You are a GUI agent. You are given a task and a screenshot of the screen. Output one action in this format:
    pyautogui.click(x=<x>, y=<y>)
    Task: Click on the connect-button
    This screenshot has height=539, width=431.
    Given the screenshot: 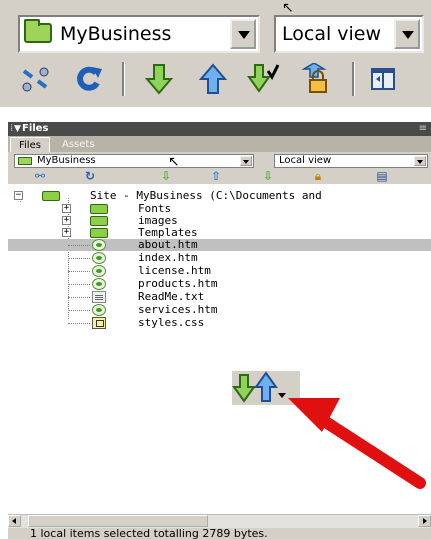 What is the action you would take?
    pyautogui.click(x=35, y=79)
    